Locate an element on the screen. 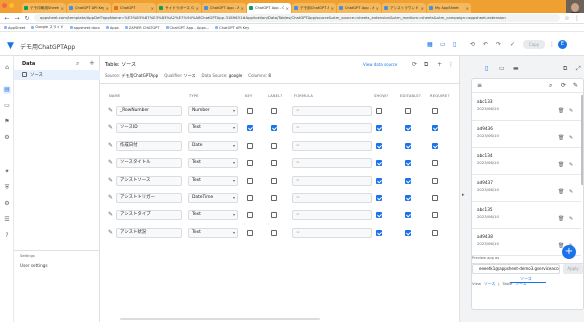 This screenshot has width=584, height=322. data-list-item: ソース is located at coordinates (57, 75).